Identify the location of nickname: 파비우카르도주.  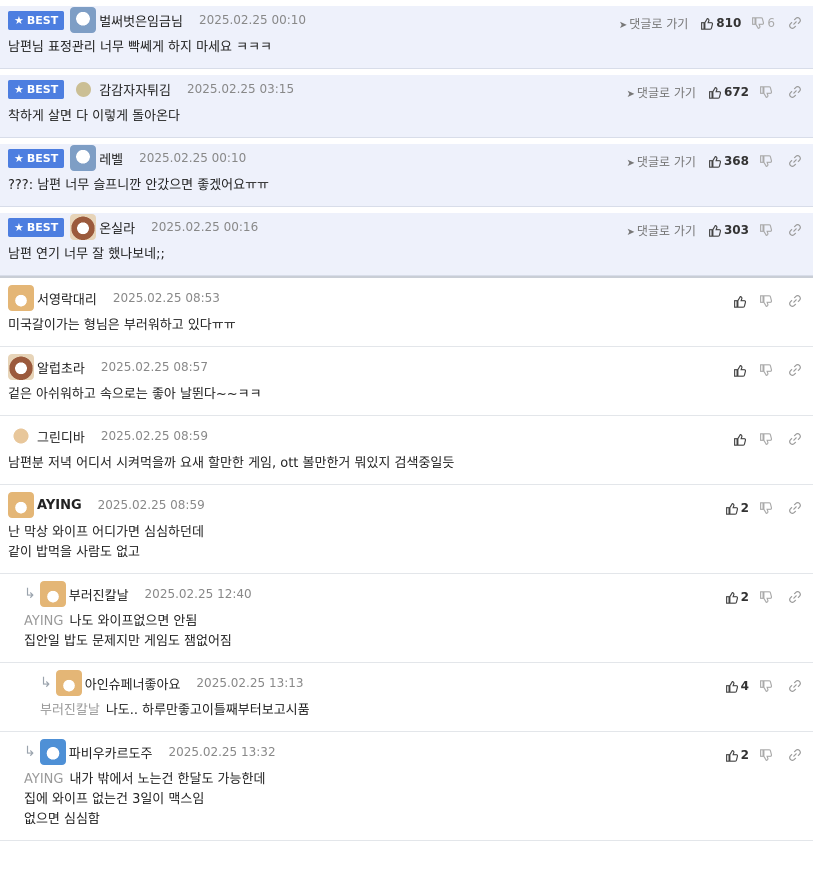
(111, 752).